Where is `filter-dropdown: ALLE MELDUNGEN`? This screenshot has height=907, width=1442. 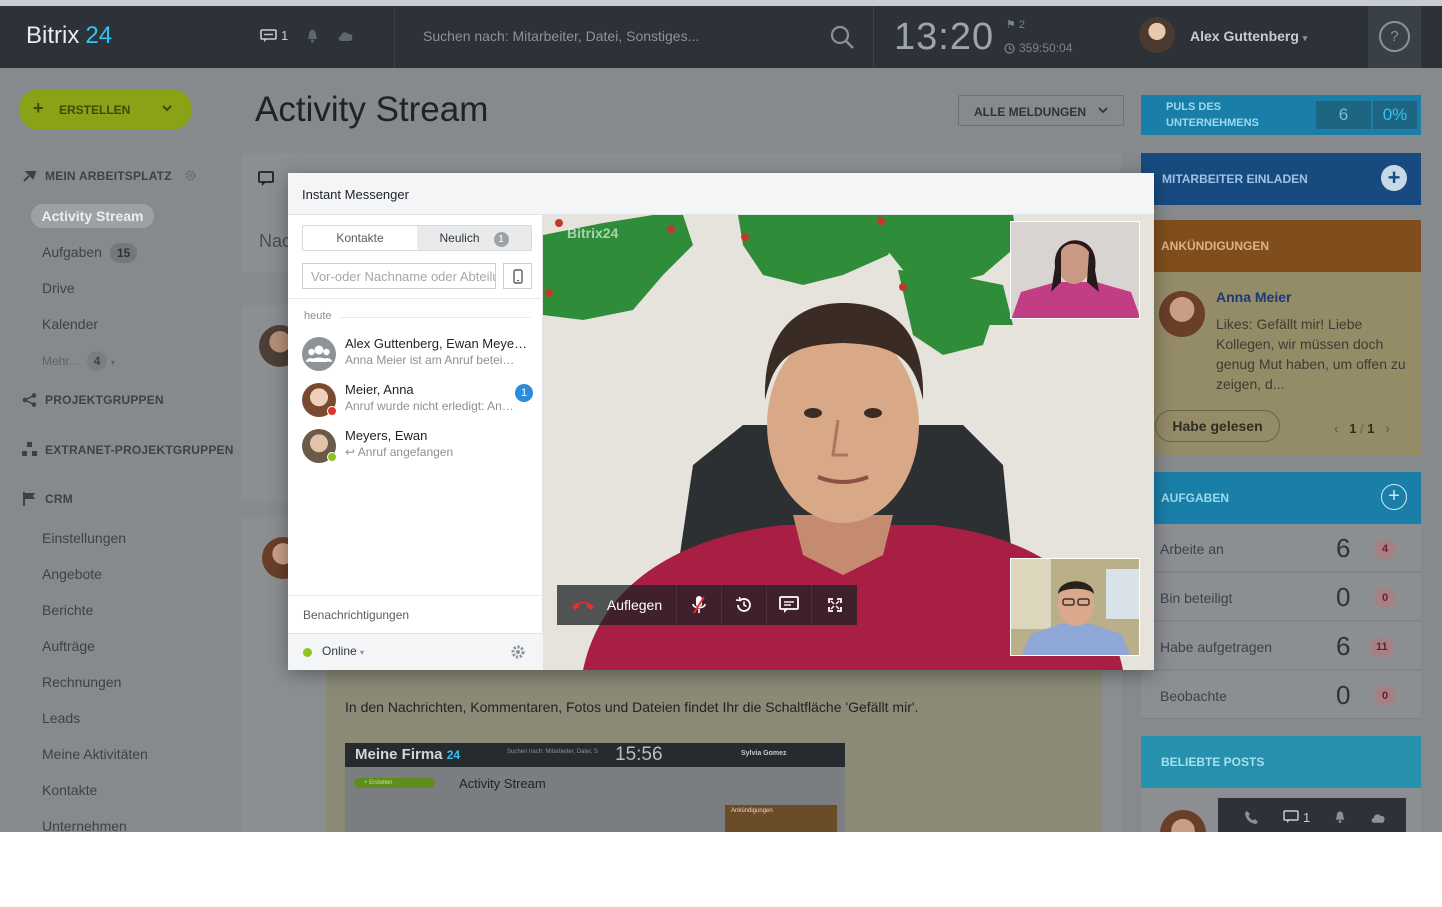 filter-dropdown: ALLE MELDUNGEN is located at coordinates (1041, 110).